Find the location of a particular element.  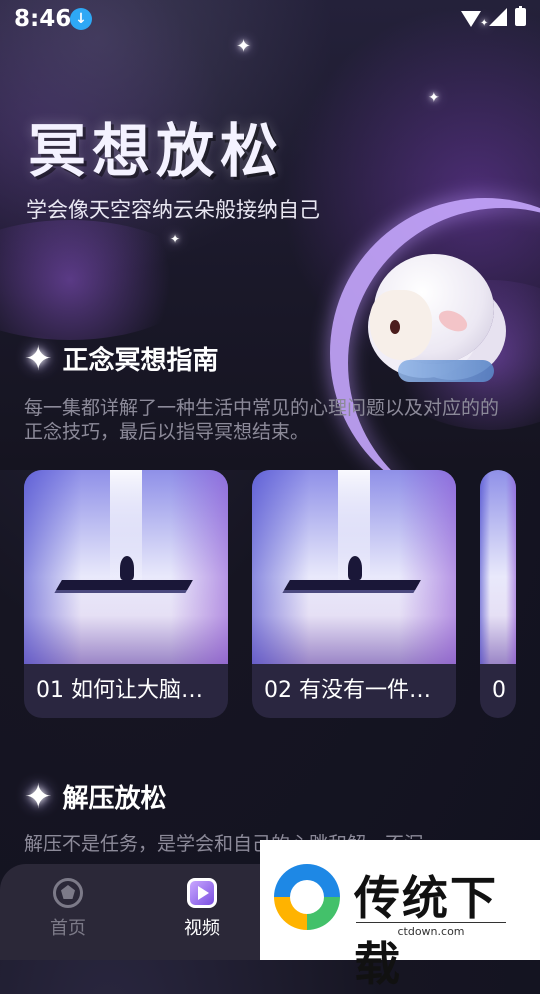

nav-item-video: 视频 is located at coordinates (202, 909).